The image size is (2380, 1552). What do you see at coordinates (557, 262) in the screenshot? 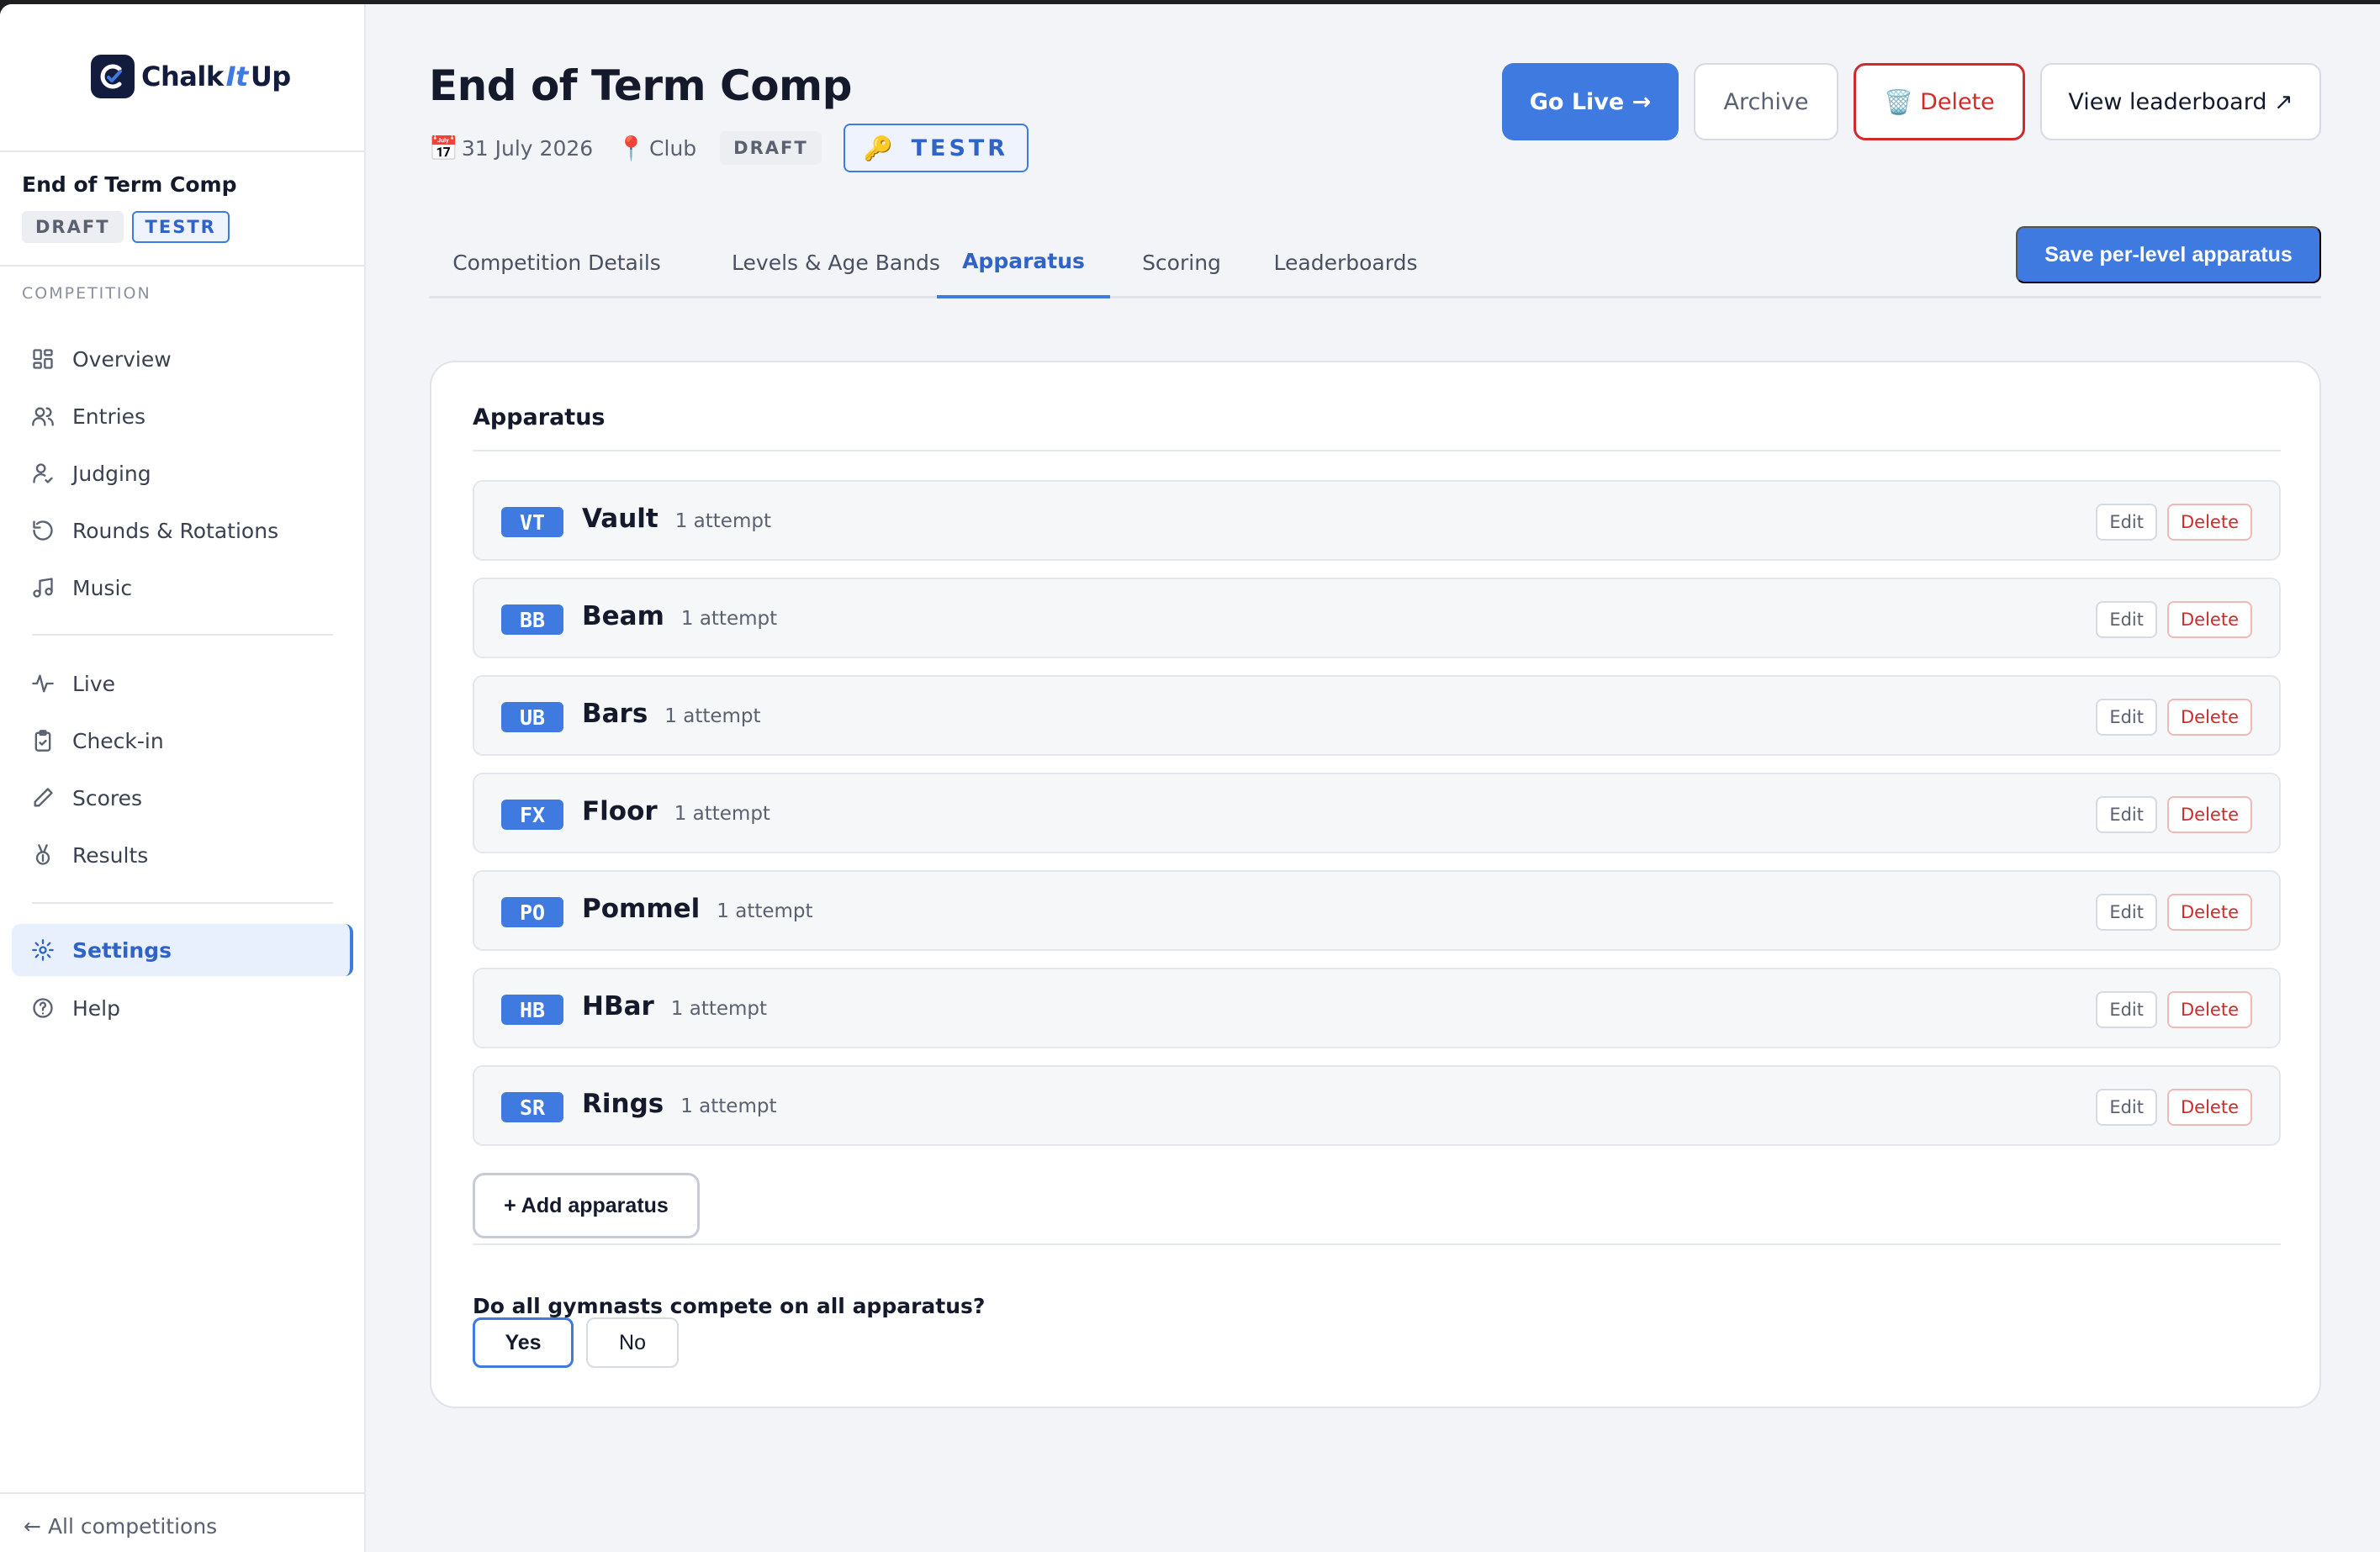
I see `tab-competition-details: Competition Details` at bounding box center [557, 262].